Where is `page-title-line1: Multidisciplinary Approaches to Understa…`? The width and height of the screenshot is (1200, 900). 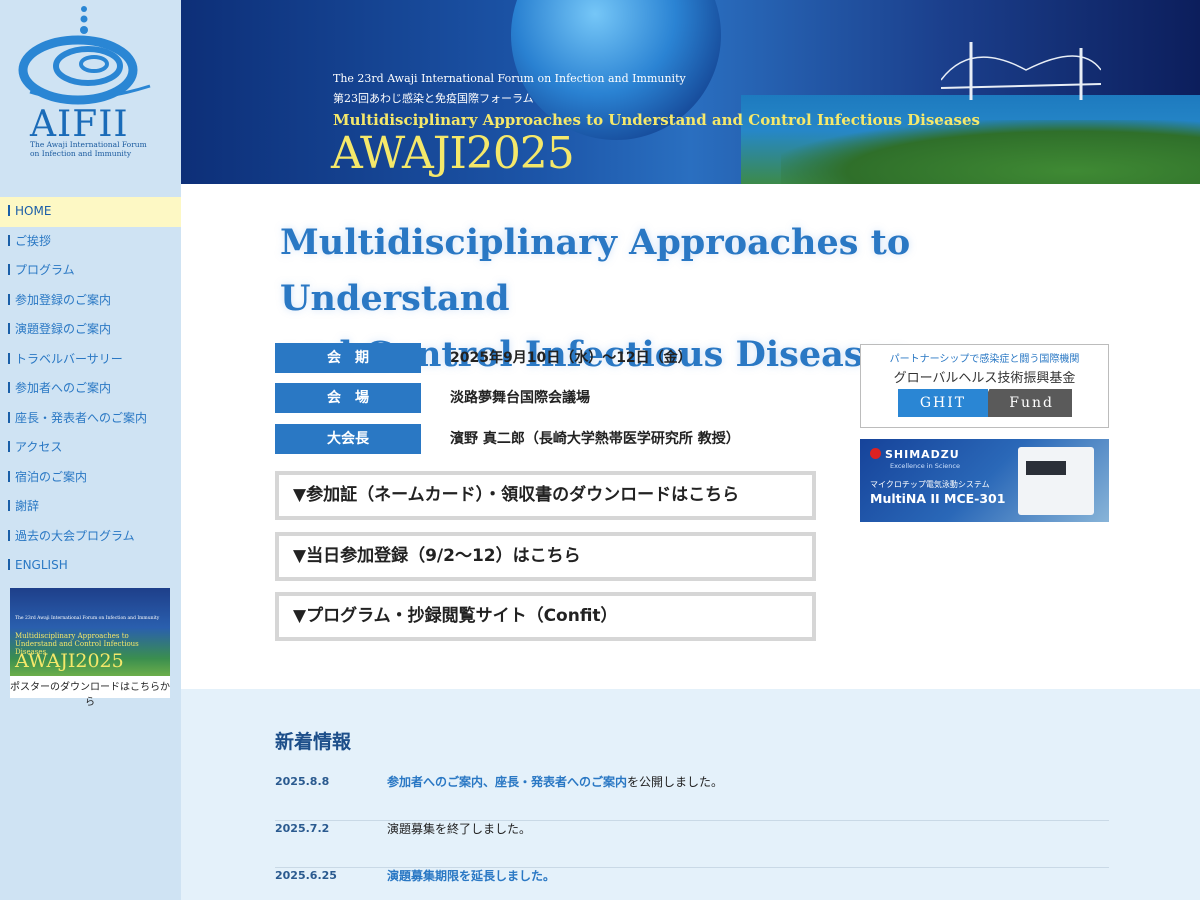 page-title-line1: Multidisciplinary Approaches to Understa… is located at coordinates (595, 270).